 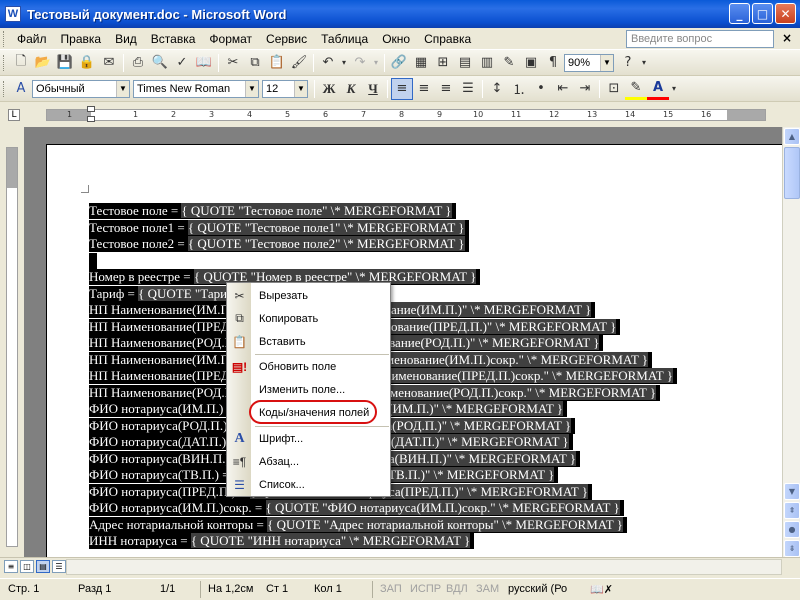 I want to click on help-question-input: Введите вопрос, so click(x=700, y=39).